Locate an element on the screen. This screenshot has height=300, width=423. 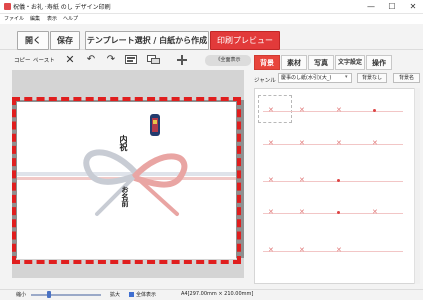
minimize-button: — is located at coordinates (371, 7).